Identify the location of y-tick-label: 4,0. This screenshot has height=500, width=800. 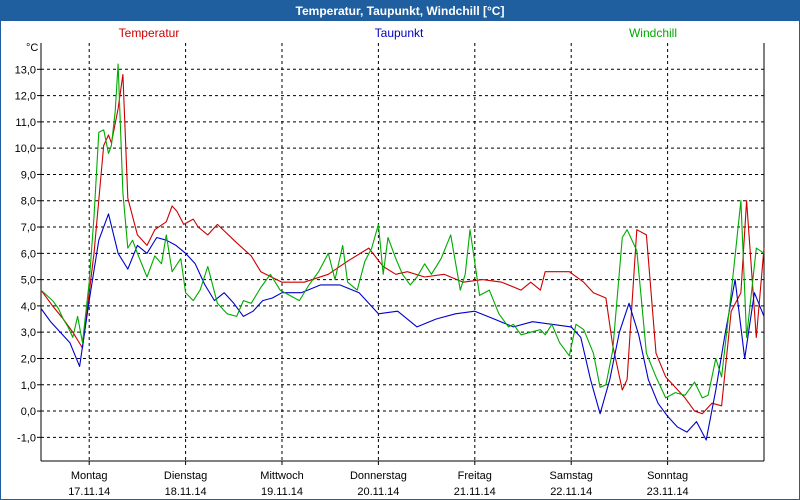
(28, 307).